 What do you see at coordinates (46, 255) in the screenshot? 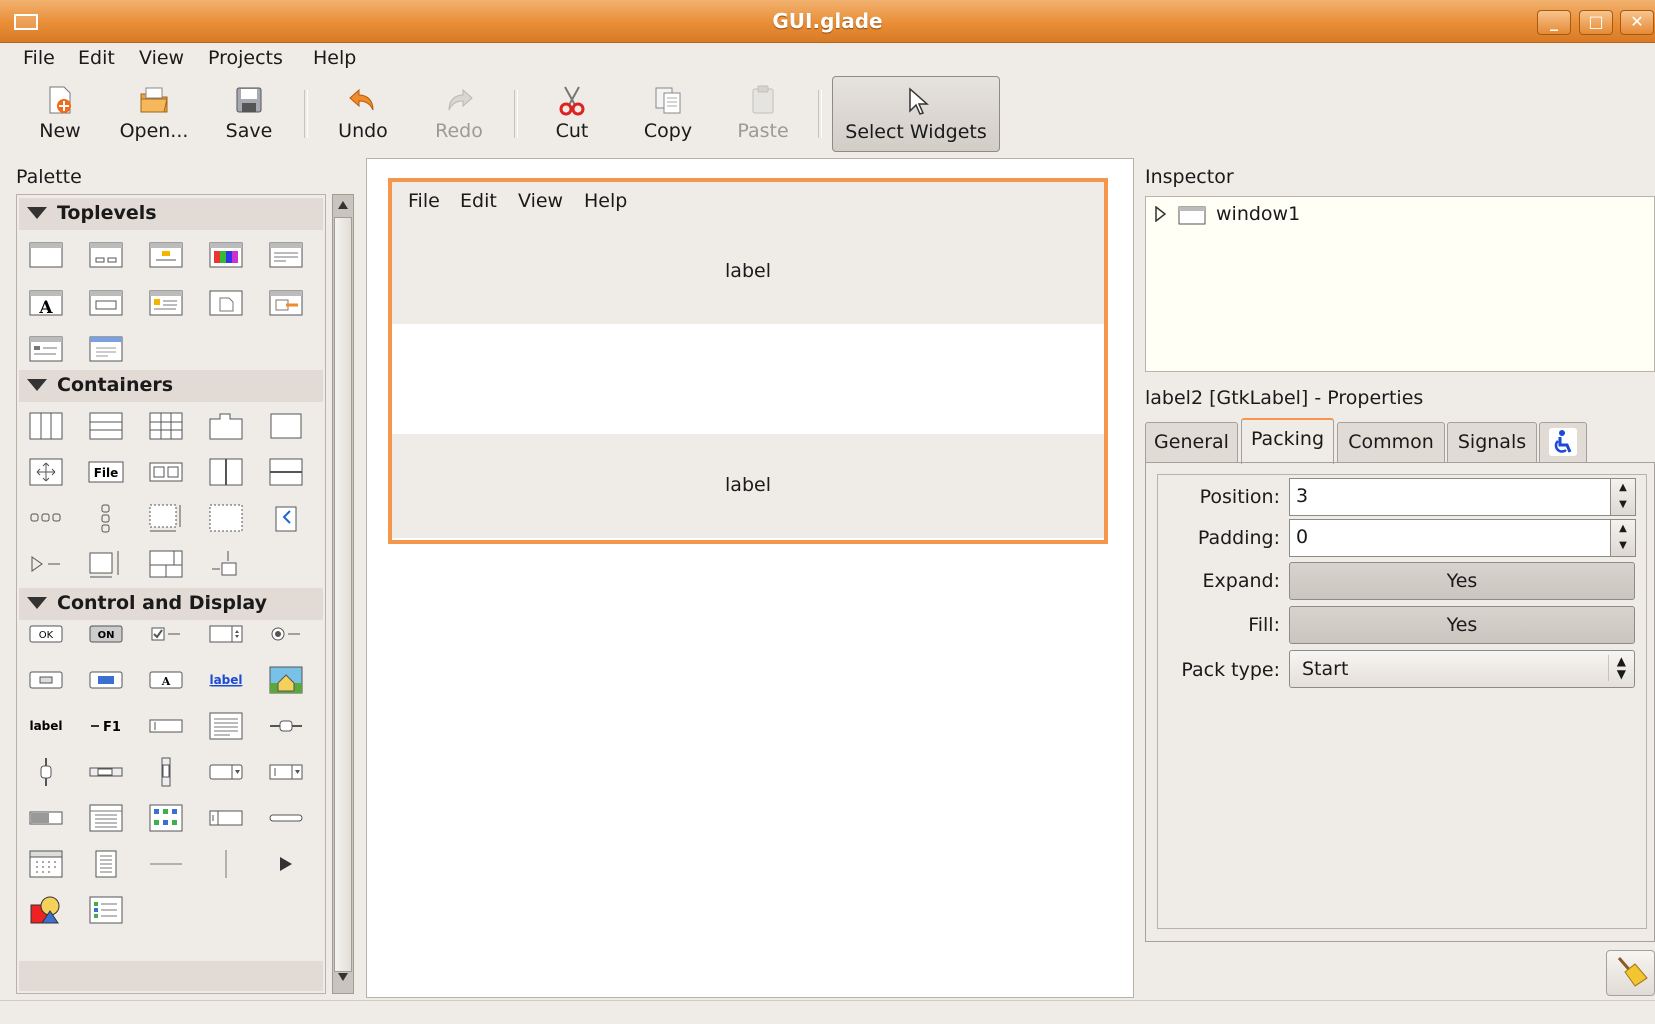
I see `window-widget-icon` at bounding box center [46, 255].